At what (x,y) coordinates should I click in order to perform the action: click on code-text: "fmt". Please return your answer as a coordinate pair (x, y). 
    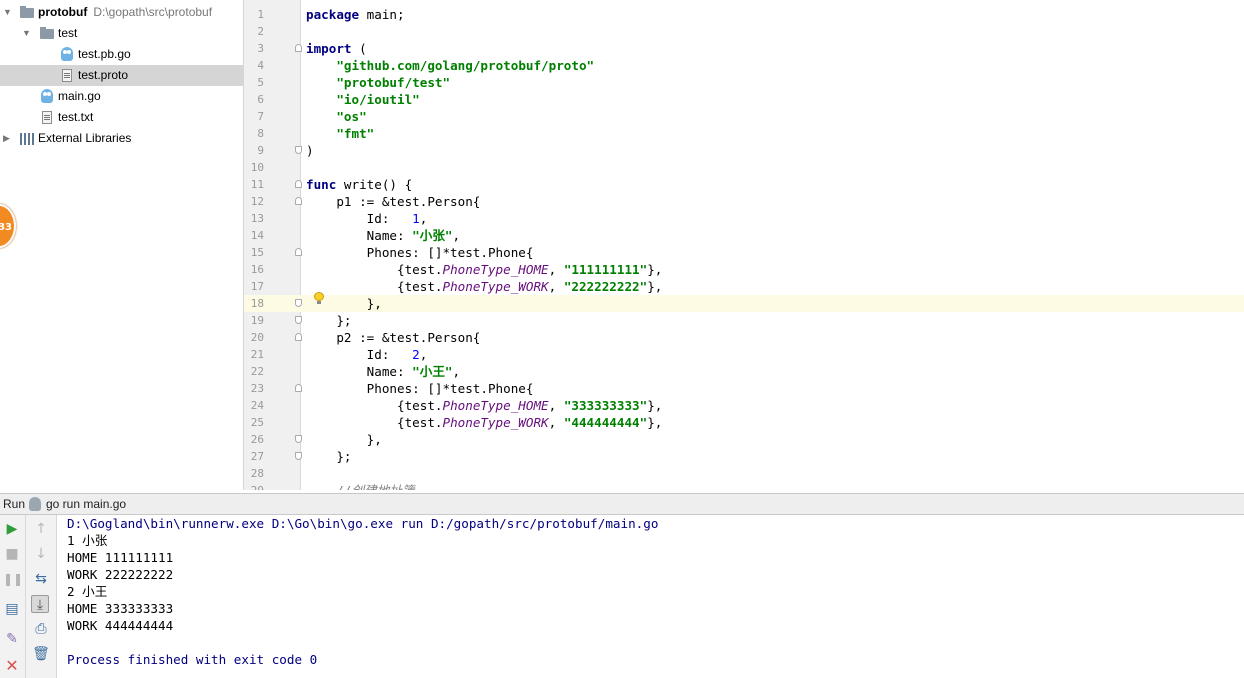
    Looking at the image, I should click on (340, 133).